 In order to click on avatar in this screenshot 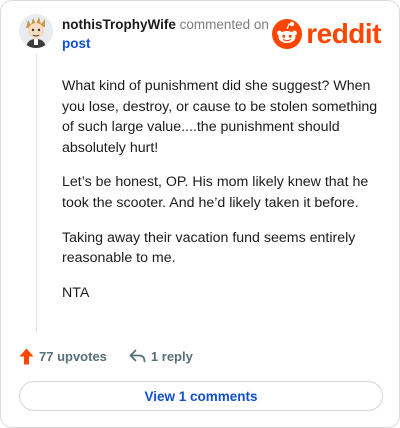, I will do `click(36, 31)`.